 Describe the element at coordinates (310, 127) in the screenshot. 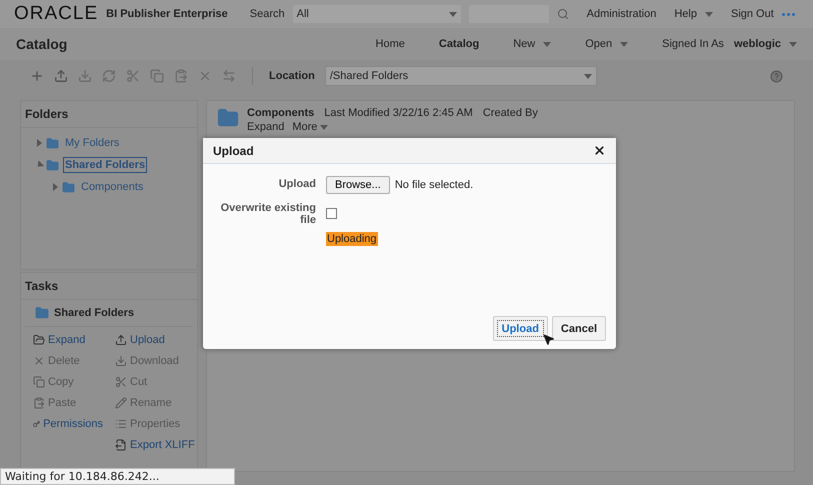

I see `item-action-link: More` at that location.